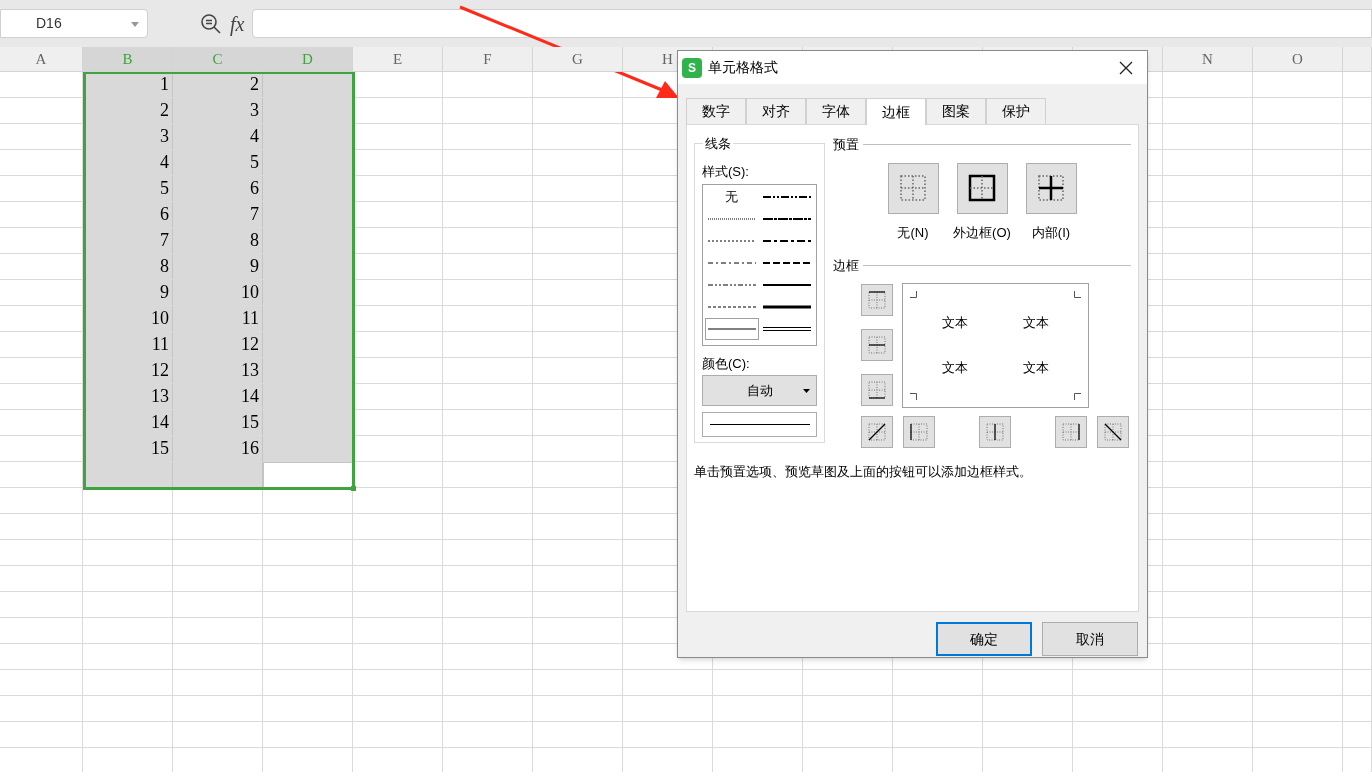  What do you see at coordinates (995, 345) in the screenshot?
I see `border-preview: 文本 文本 文本 文本` at bounding box center [995, 345].